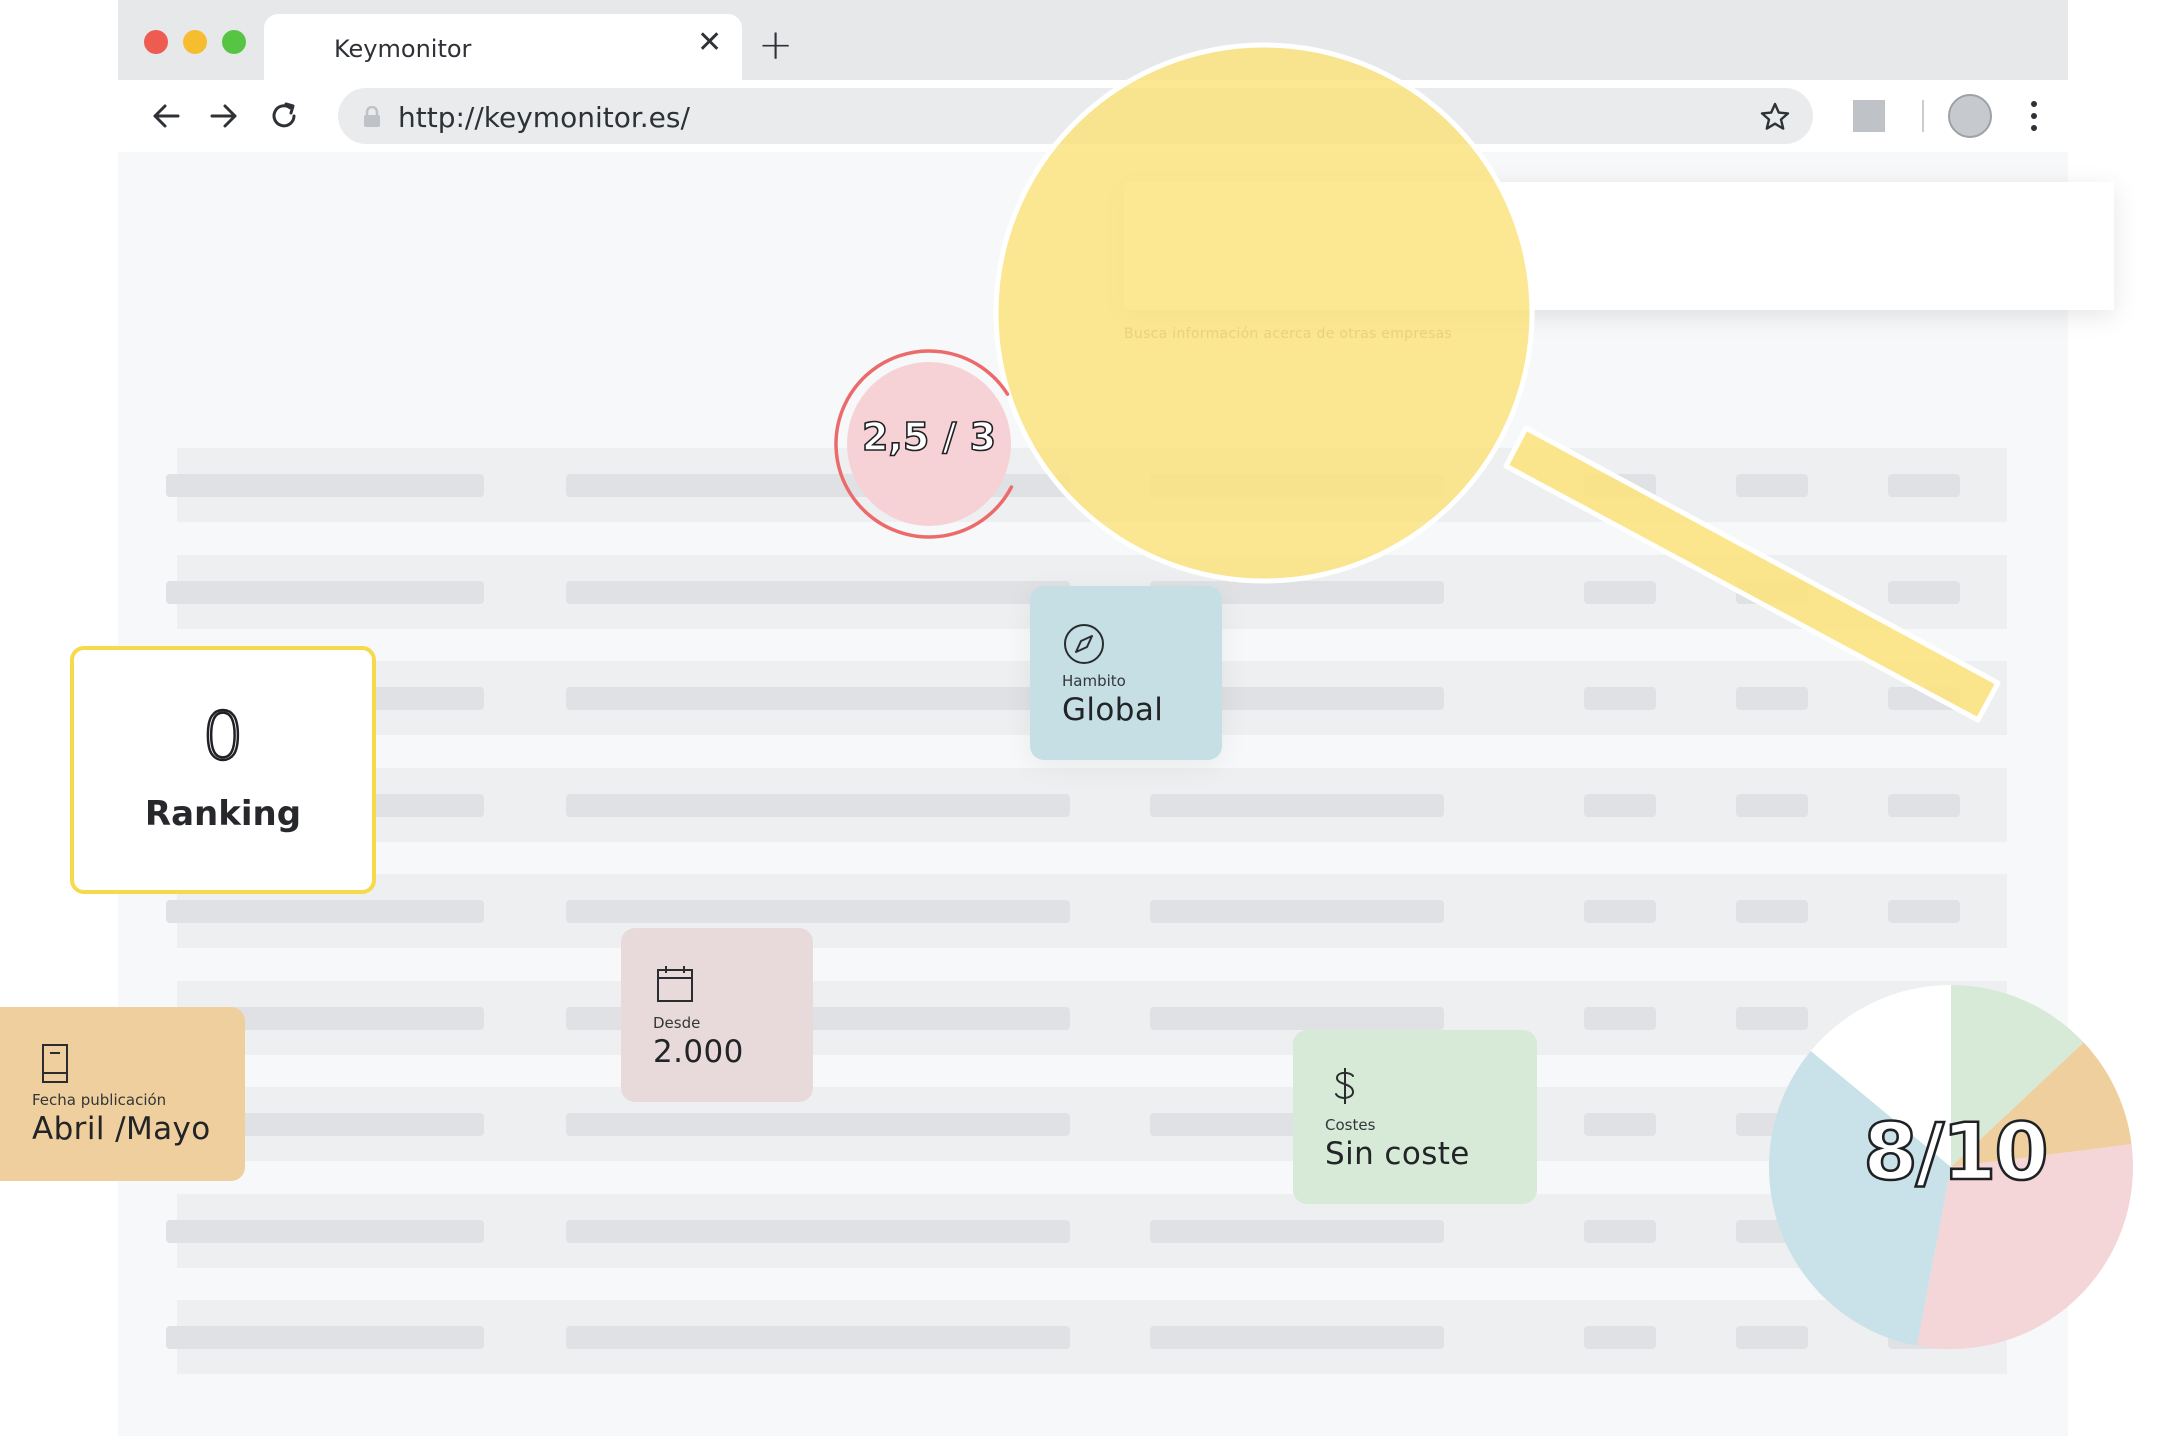 Image resolution: width=2158 pixels, height=1436 pixels. Describe the element at coordinates (503, 47) in the screenshot. I see `browser-tab: Keymonitor ✕` at that location.